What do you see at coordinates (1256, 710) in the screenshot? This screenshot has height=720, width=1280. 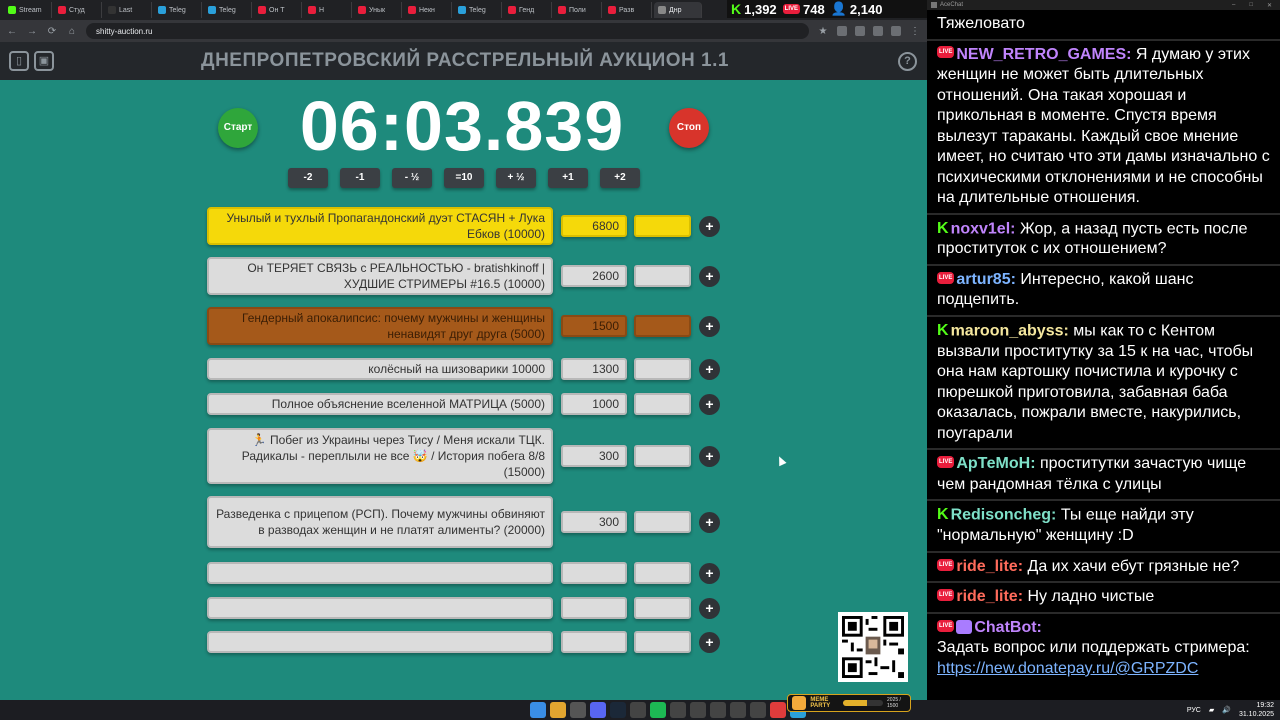 I see `clock: 19:32 31.10.2025` at bounding box center [1256, 710].